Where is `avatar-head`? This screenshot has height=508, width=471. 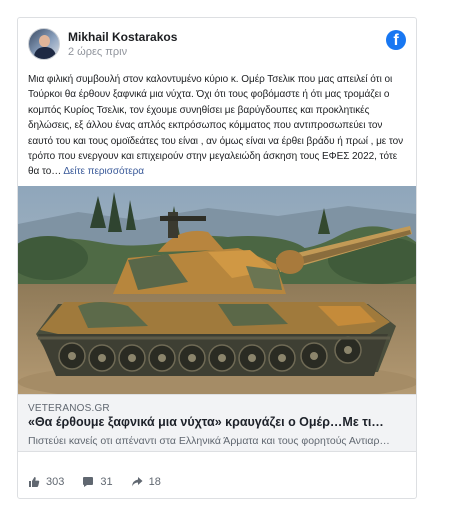
avatar-head is located at coordinates (44, 41).